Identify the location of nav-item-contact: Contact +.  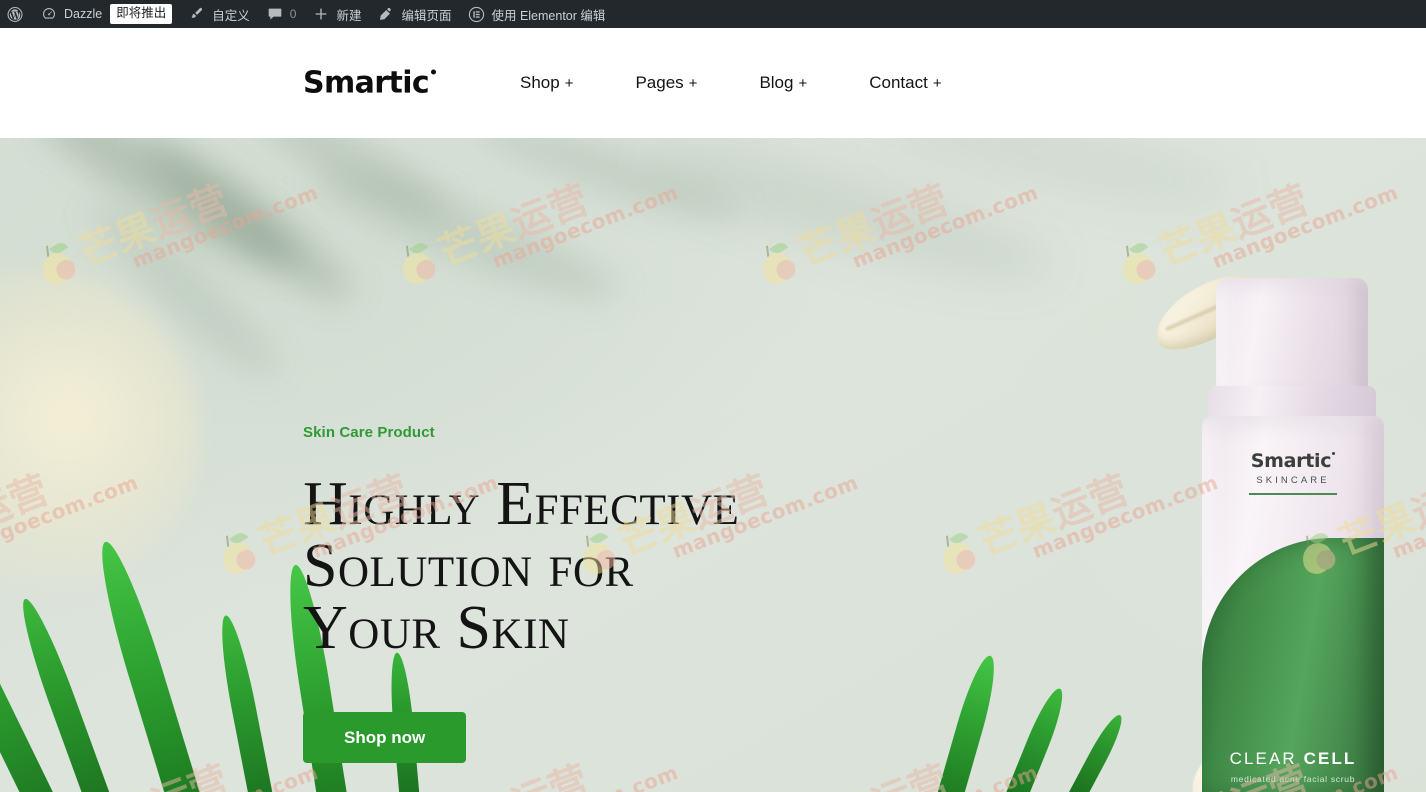
(905, 83).